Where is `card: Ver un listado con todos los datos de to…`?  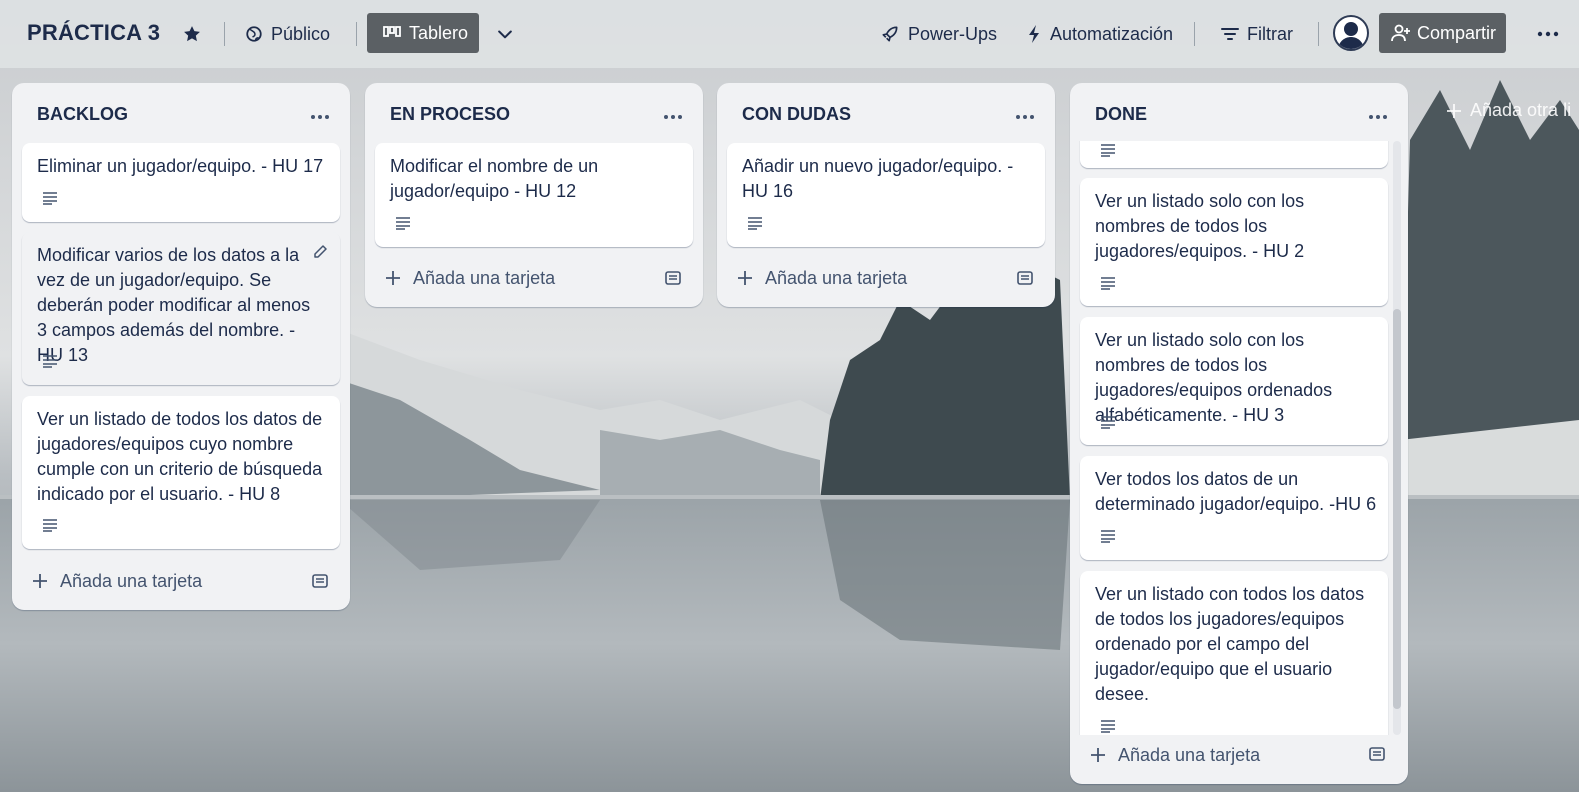
card: Ver un listado con todos los datos de to… is located at coordinates (1234, 653).